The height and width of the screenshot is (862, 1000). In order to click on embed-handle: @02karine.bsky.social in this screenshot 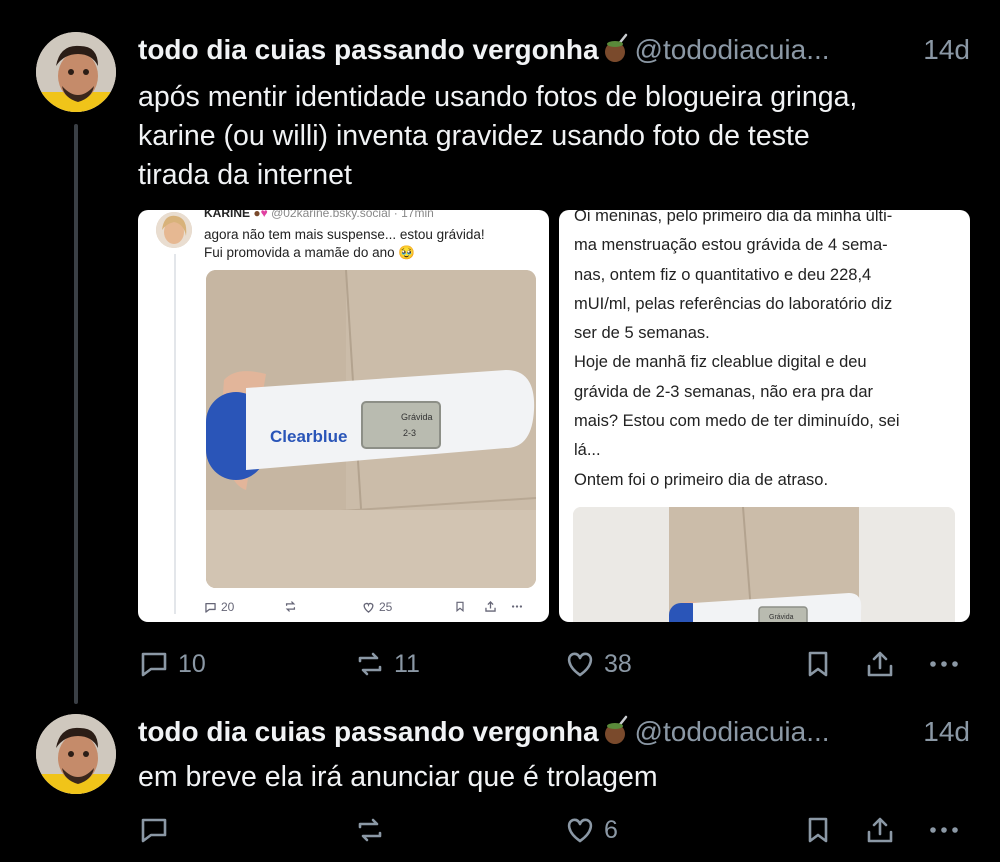, I will do `click(331, 215)`.